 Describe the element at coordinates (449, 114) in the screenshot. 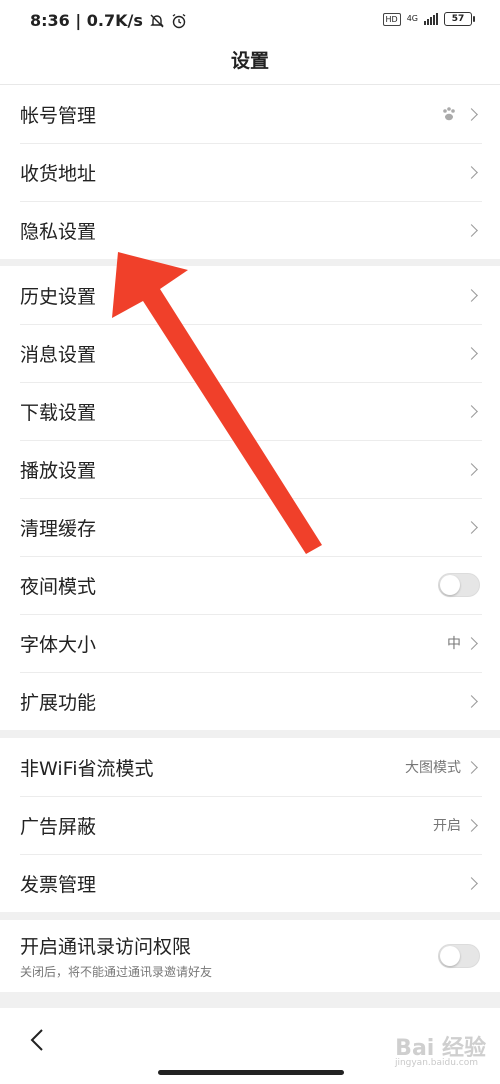

I see `paw-icon` at that location.